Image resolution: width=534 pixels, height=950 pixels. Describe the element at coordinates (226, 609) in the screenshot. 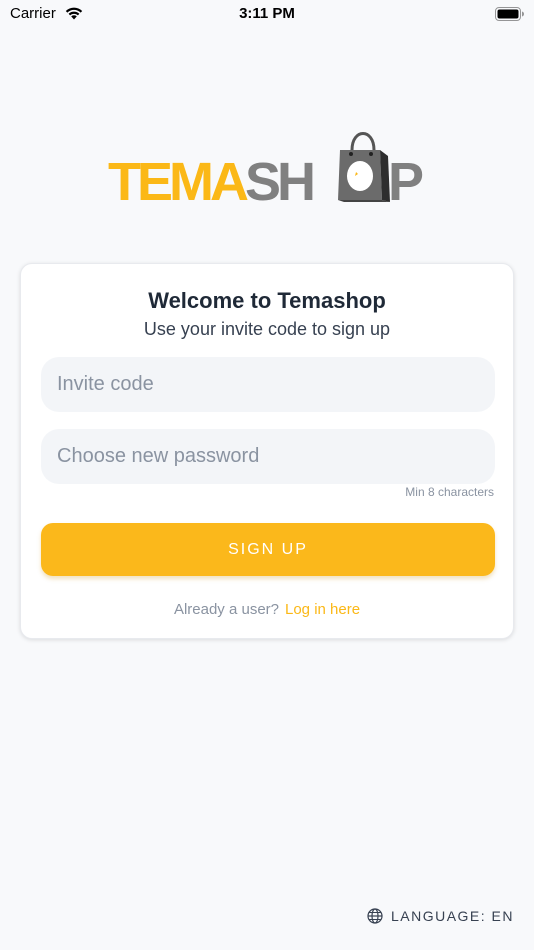

I see `login-prompt: Already a user?` at that location.